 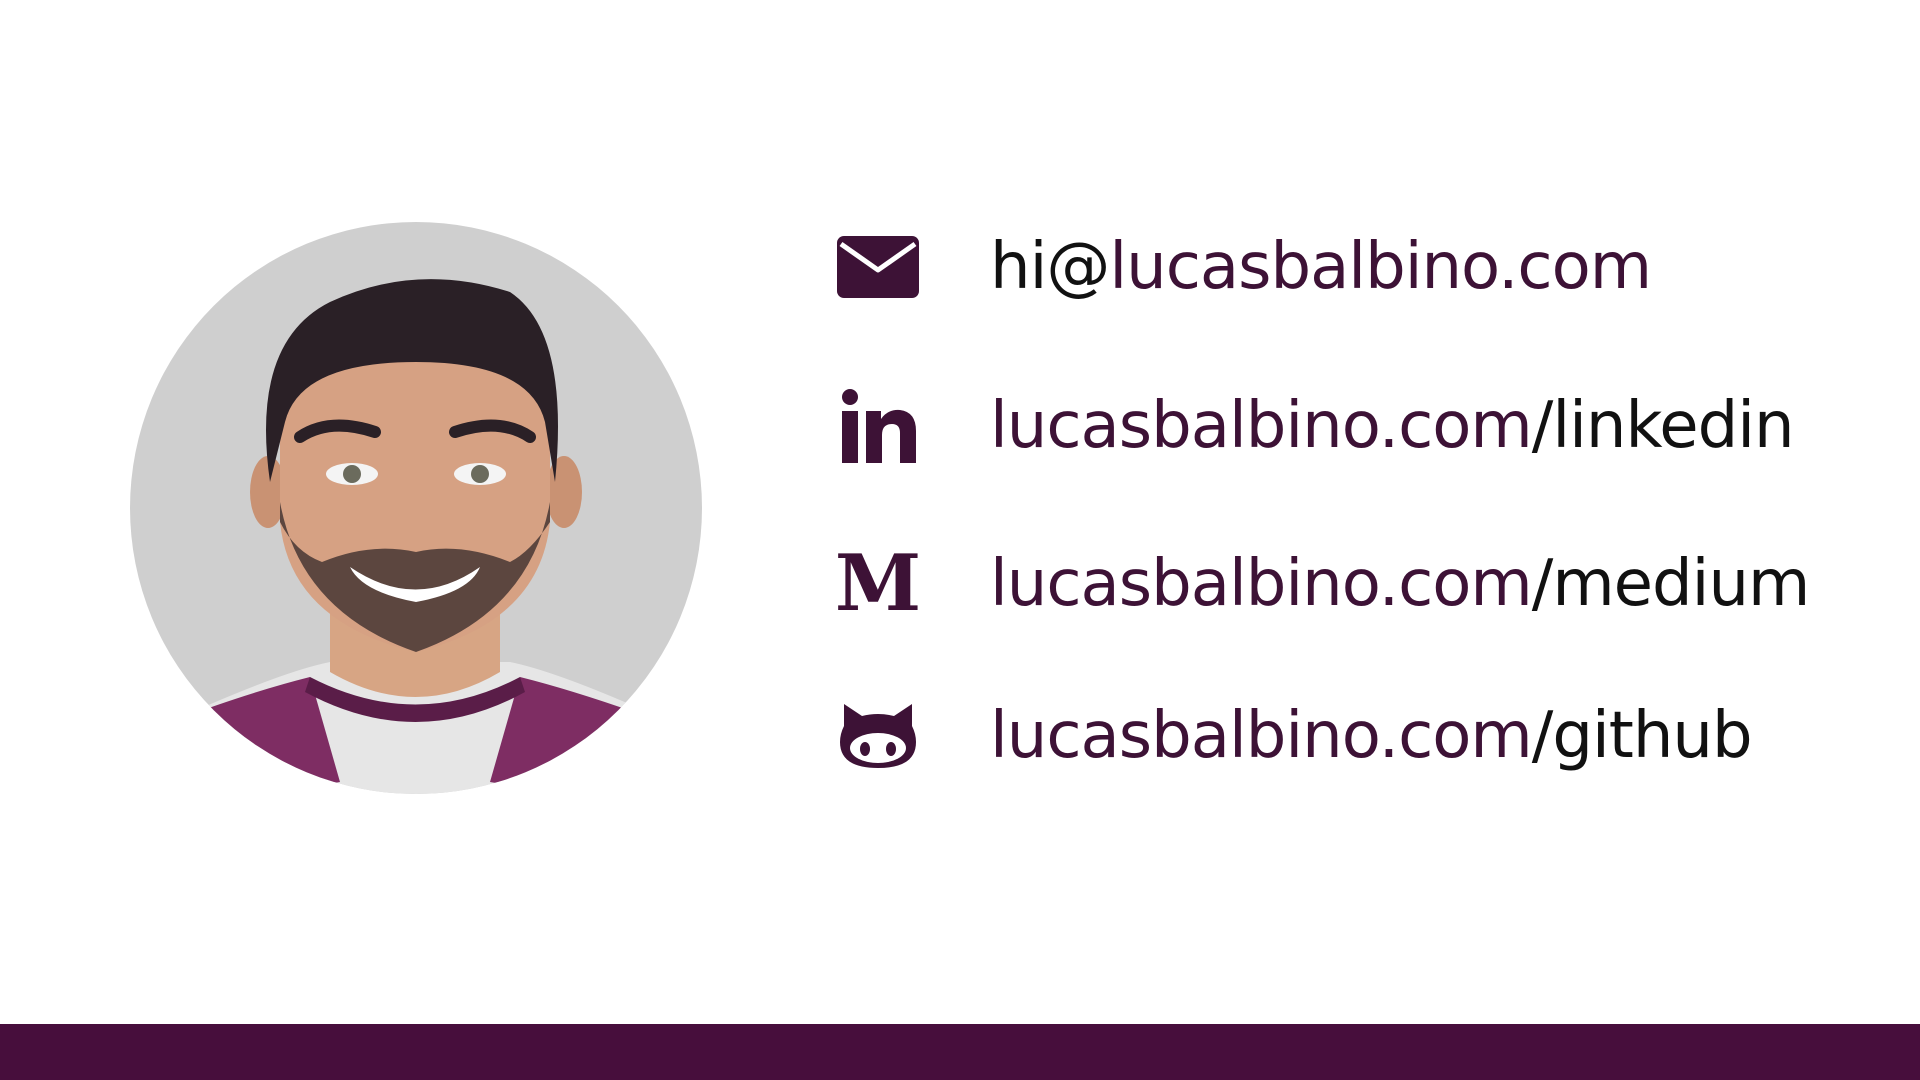 What do you see at coordinates (1642, 736) in the screenshot?
I see `github-path: /github` at bounding box center [1642, 736].